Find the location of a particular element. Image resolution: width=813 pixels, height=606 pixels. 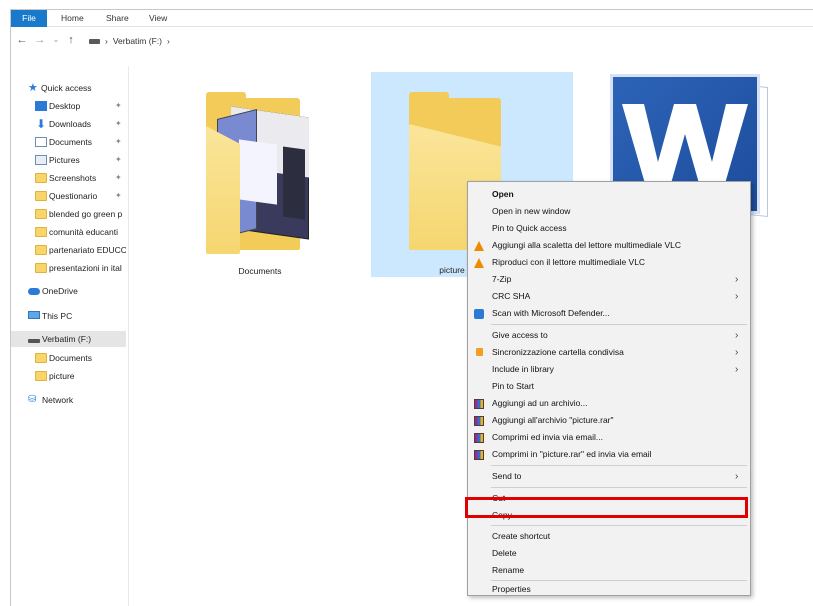

menu-item-include-library: Include in library › is located at coordinates (609, 369).